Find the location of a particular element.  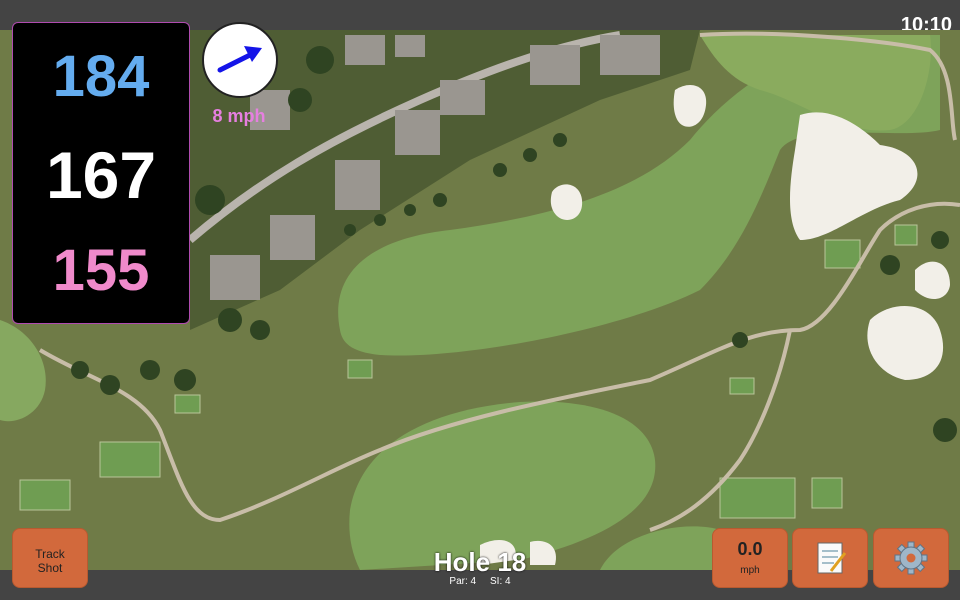

center-yardage: 167 is located at coordinates (101, 175).